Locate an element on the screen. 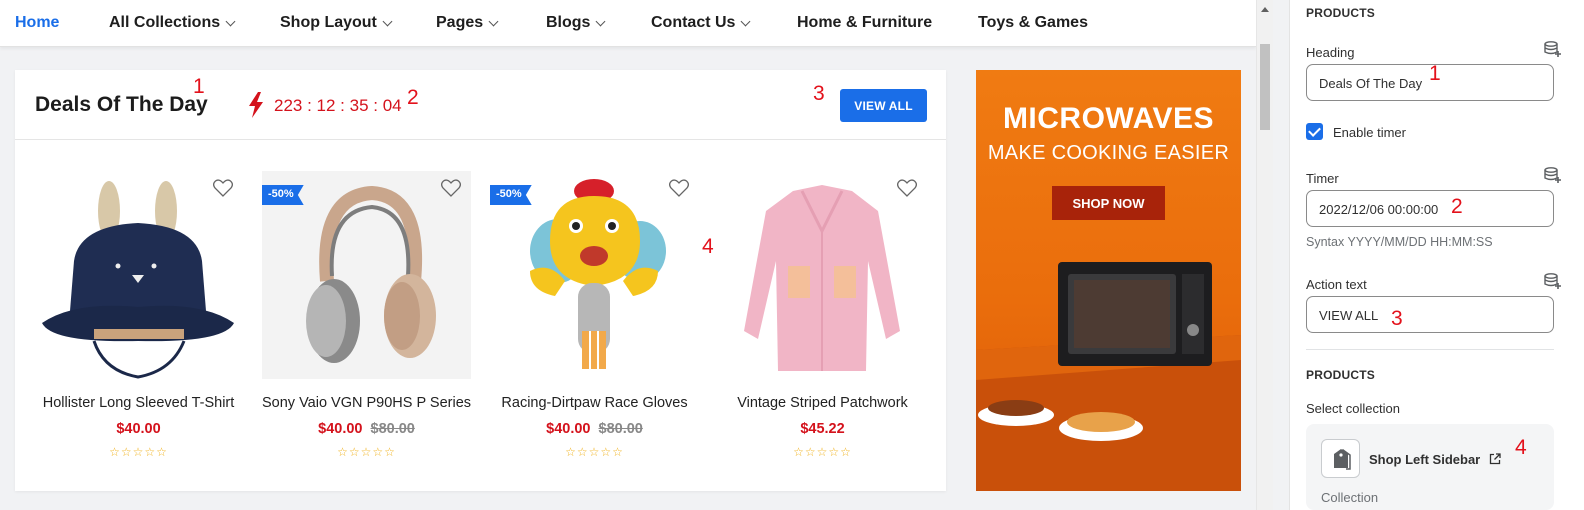  nav-label: Toys & Games is located at coordinates (1033, 22).